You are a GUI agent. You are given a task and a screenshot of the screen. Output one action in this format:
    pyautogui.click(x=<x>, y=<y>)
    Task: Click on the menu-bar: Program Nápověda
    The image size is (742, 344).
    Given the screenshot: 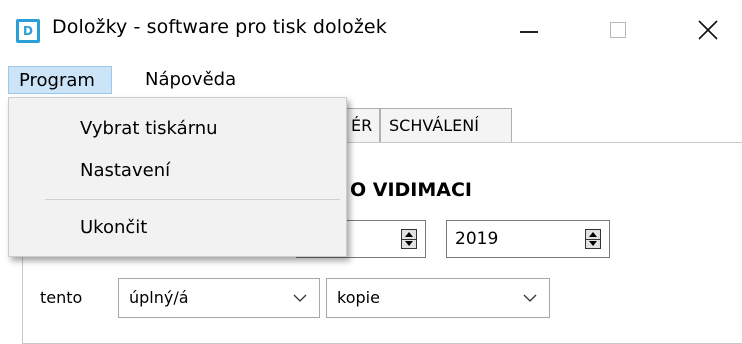 What is the action you would take?
    pyautogui.click(x=371, y=80)
    